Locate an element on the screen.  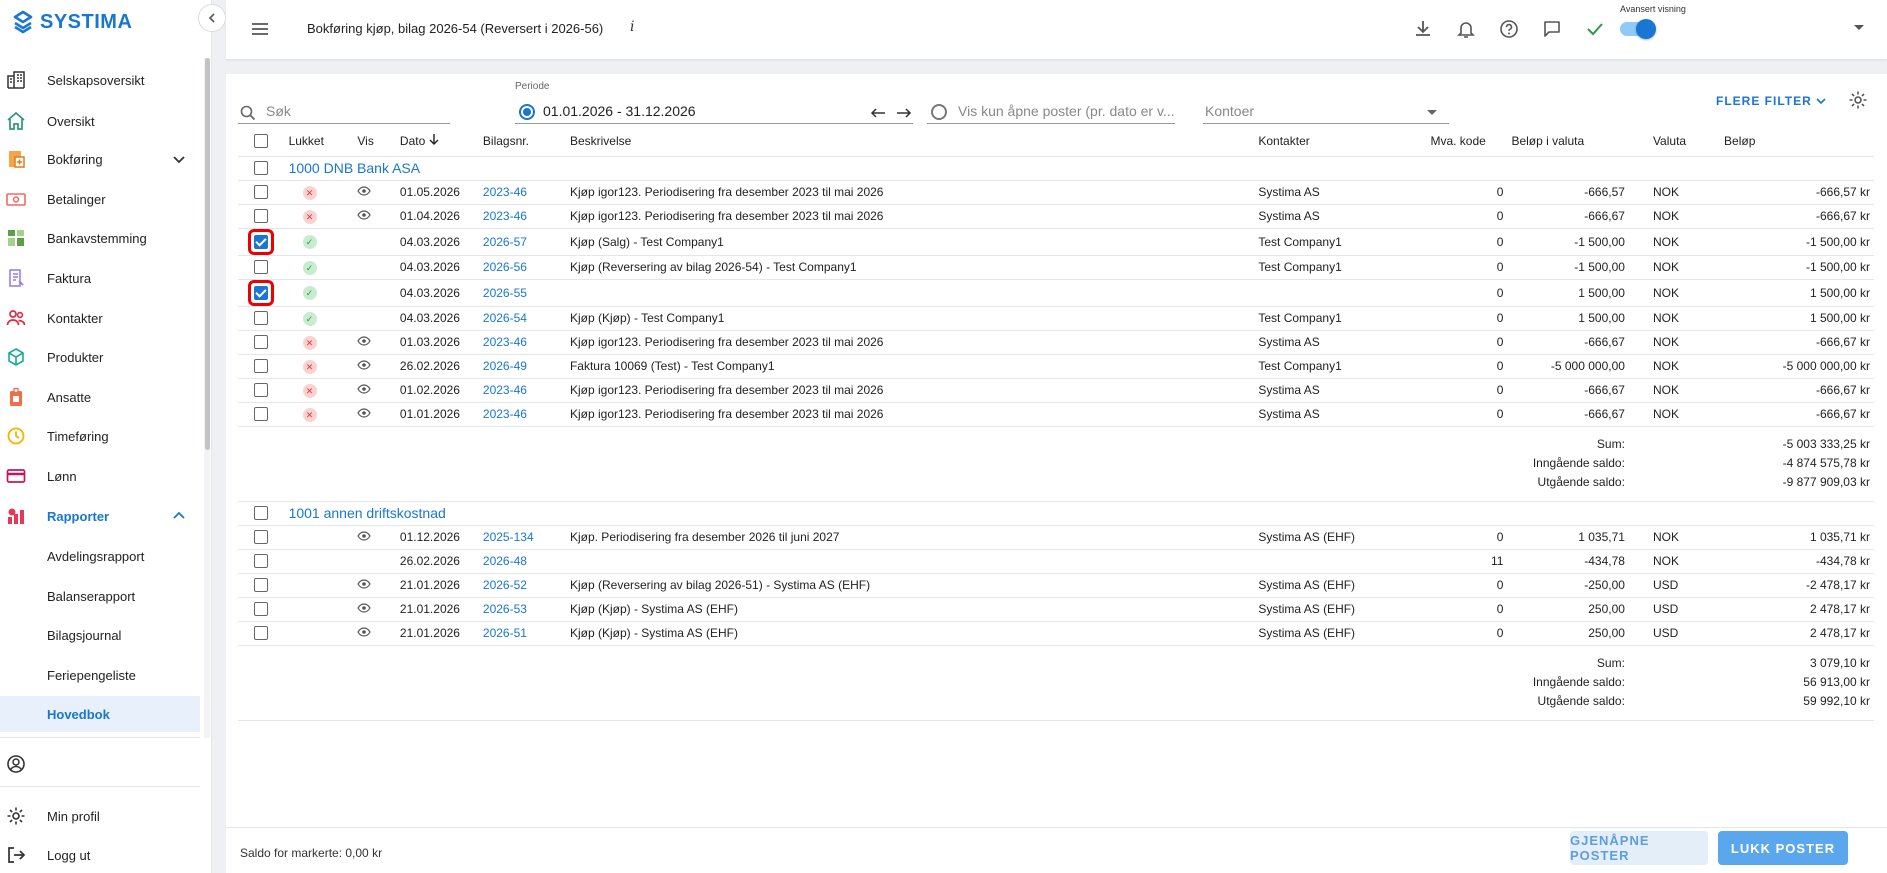
sidebar-item-bankavstemming: Bankavstemming is located at coordinates (100, 238).